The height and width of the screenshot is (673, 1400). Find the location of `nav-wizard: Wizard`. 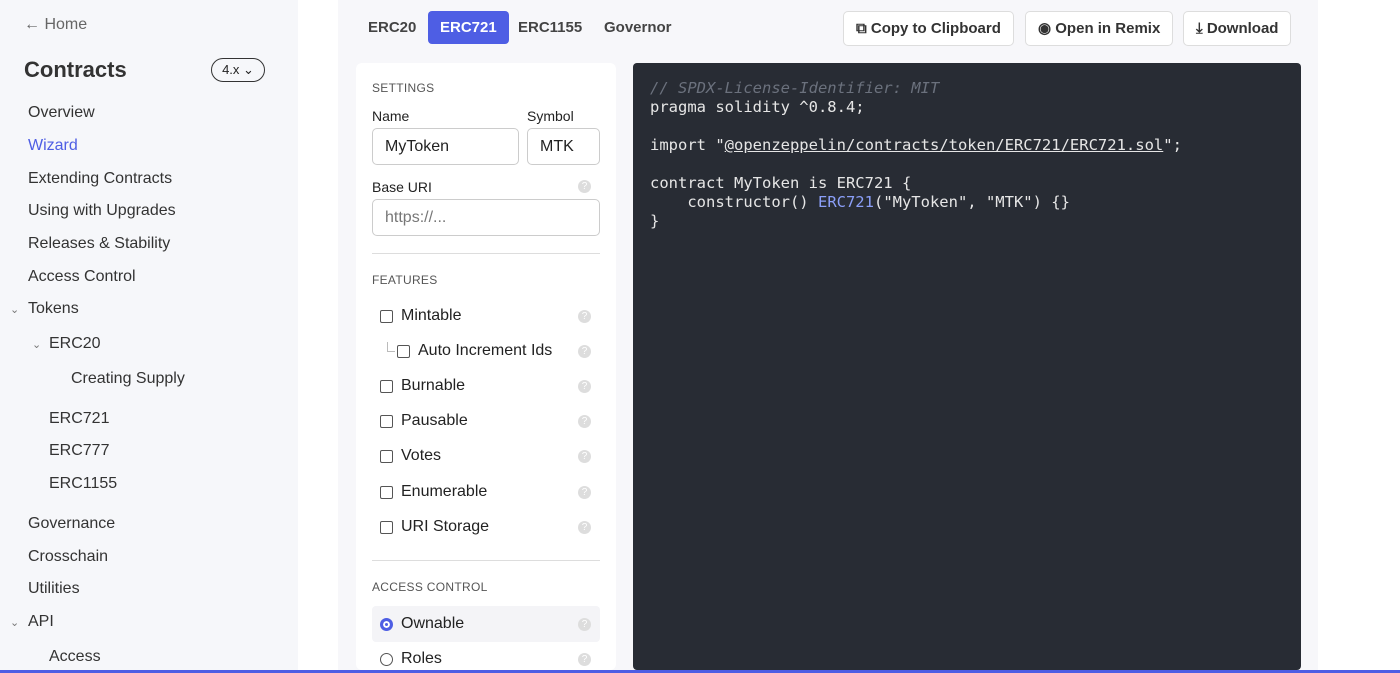

nav-wizard: Wizard is located at coordinates (53, 146).